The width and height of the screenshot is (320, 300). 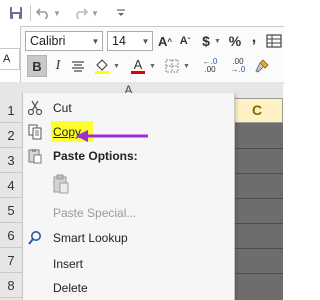 I want to click on font-size-value: 14, so click(x=119, y=41).